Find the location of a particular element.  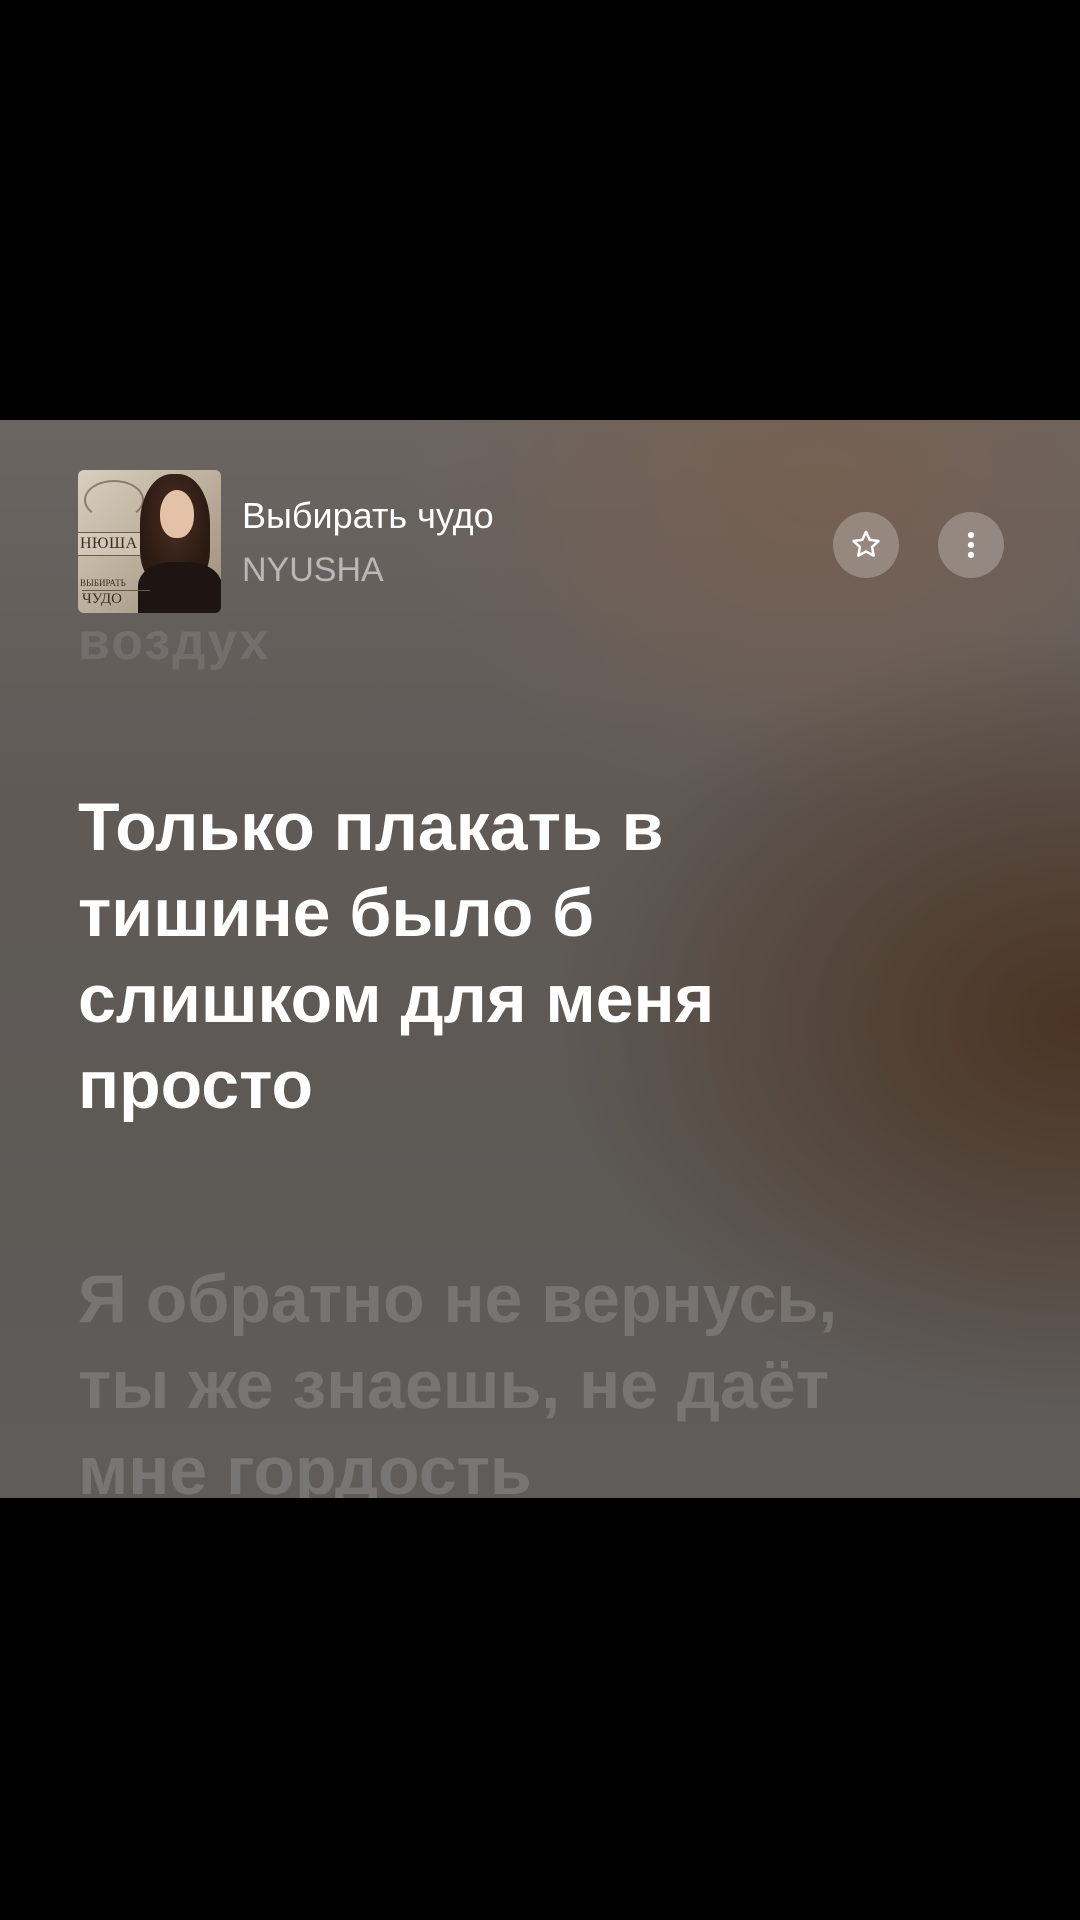

album-art-label: НЮША is located at coordinates (109, 544).